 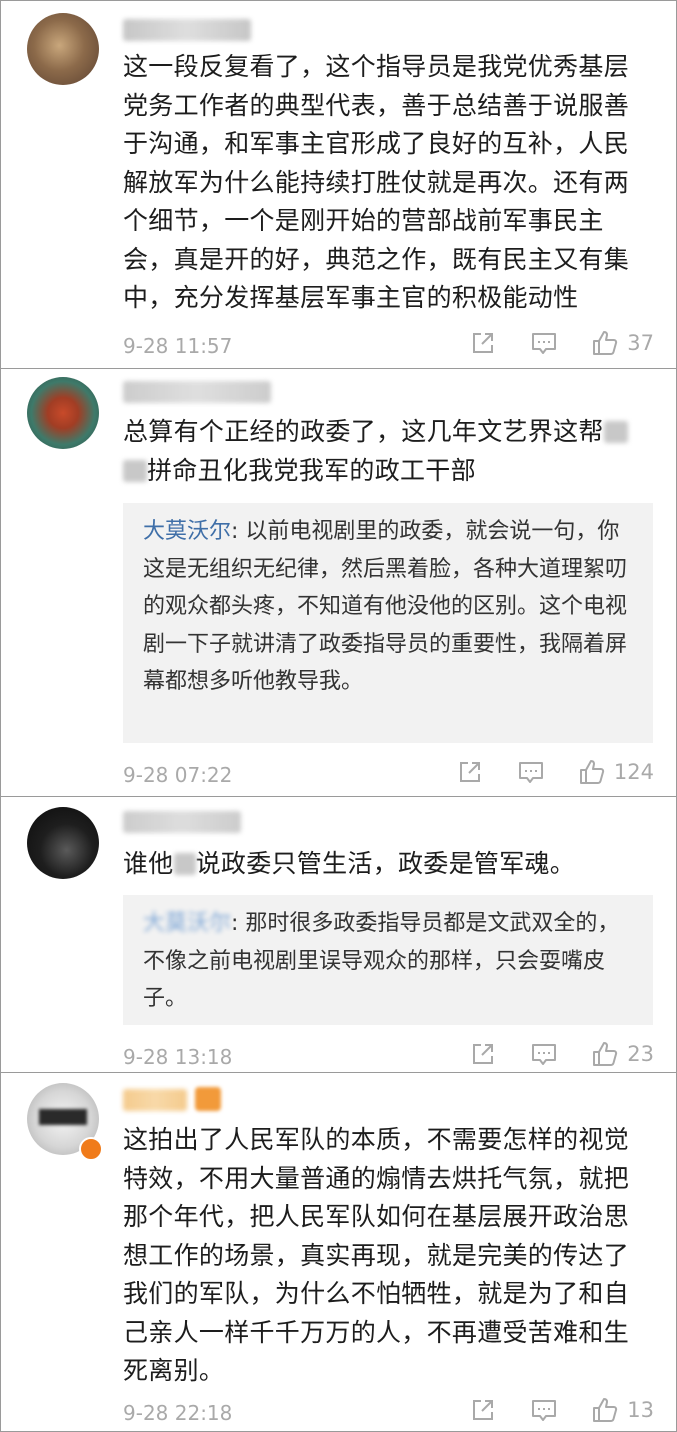 What do you see at coordinates (622, 1410) in the screenshot?
I see `like-button: 13` at bounding box center [622, 1410].